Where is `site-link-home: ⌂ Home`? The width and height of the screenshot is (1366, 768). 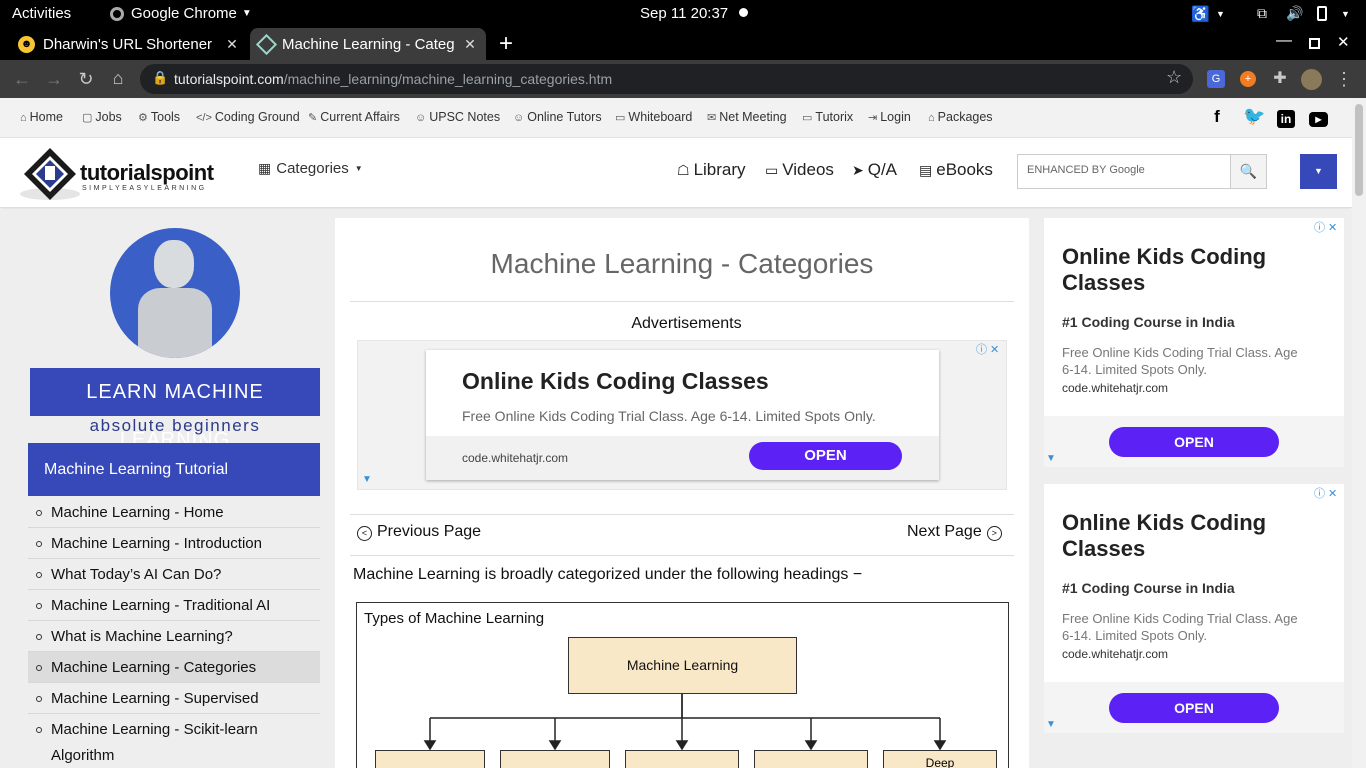
site-link-home: ⌂ Home is located at coordinates (41, 117).